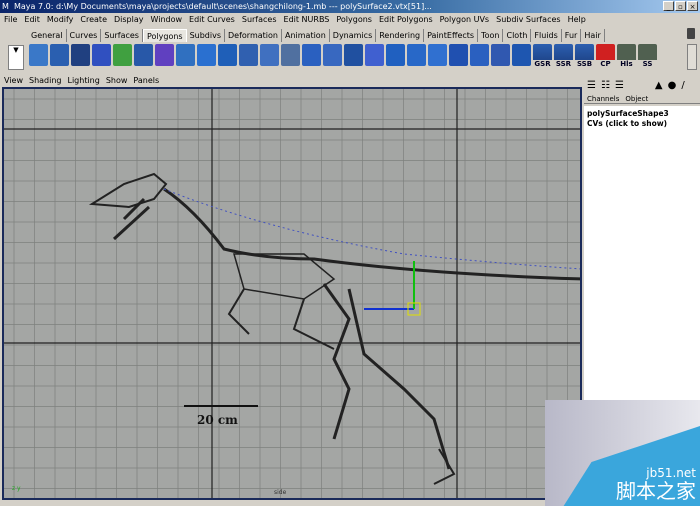 The image size is (700, 506). What do you see at coordinates (542, 56) in the screenshot?
I see `shelf-gsr-icon: GSR` at bounding box center [542, 56].